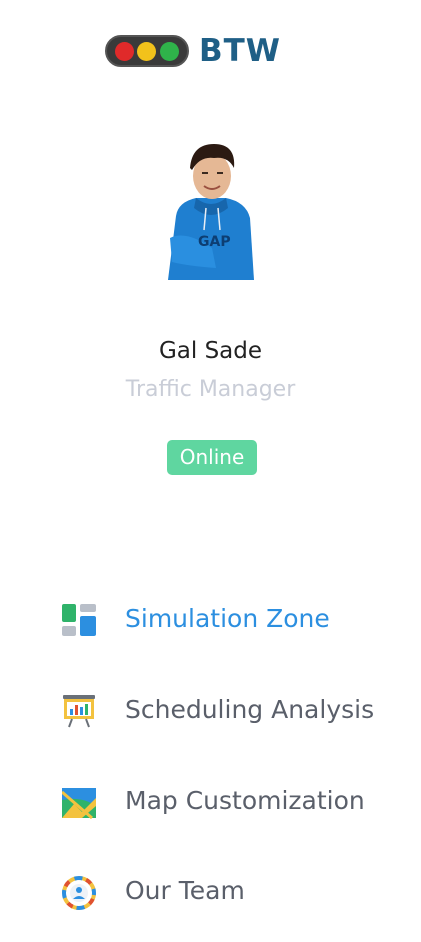 Image resolution: width=421 pixels, height=942 pixels. I want to click on avatar-image: GAP, so click(211, 212).